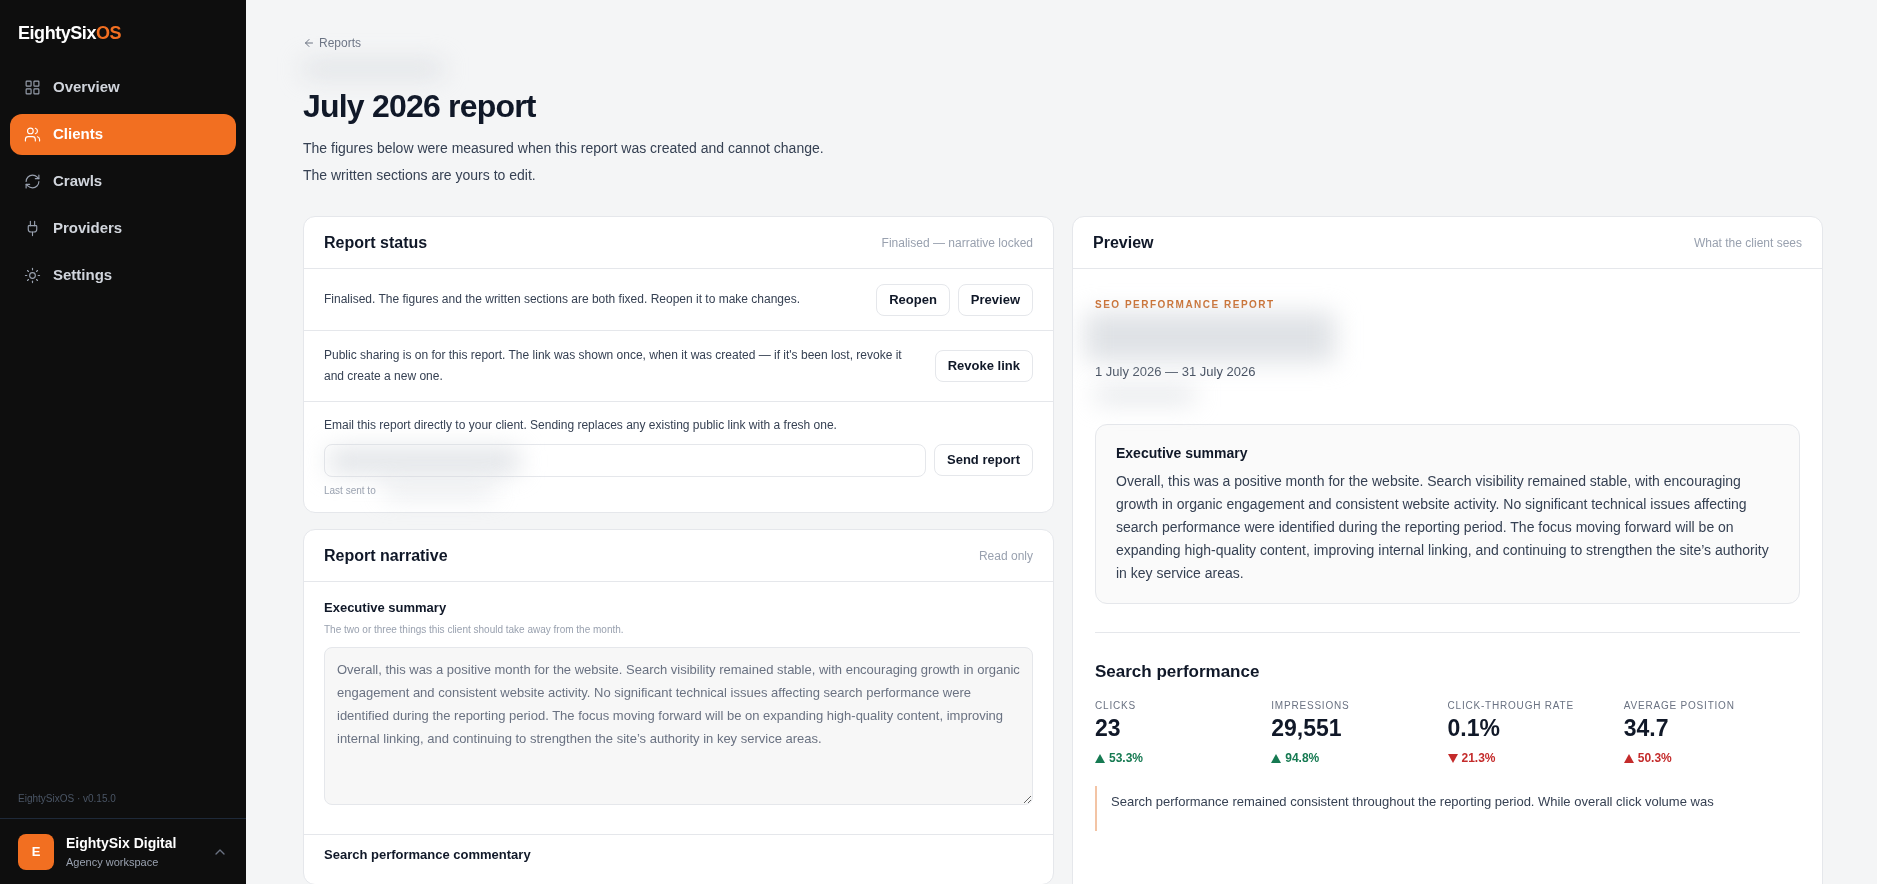 This screenshot has height=884, width=1877. Describe the element at coordinates (1443, 527) in the screenshot. I see `summary-text: Overall, this was a positive month for the website. Search visibility remained stable, with encouraging growth in organic engagement and consistent website activity. No significant technical issues affecting search performance were identified during the reporting period. The focus moving forward will be on expanding high-quality content, improving internal linking, and continuing to strengthen the site’s authority in key service areas.` at that location.